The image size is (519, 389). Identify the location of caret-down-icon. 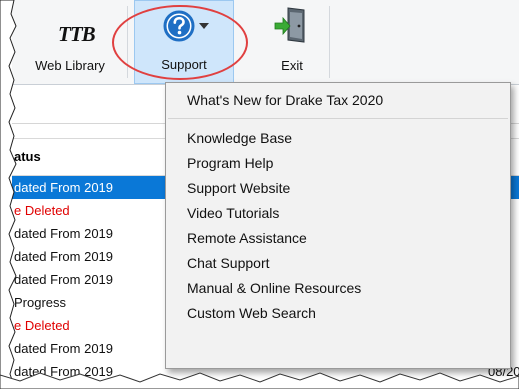
(204, 26).